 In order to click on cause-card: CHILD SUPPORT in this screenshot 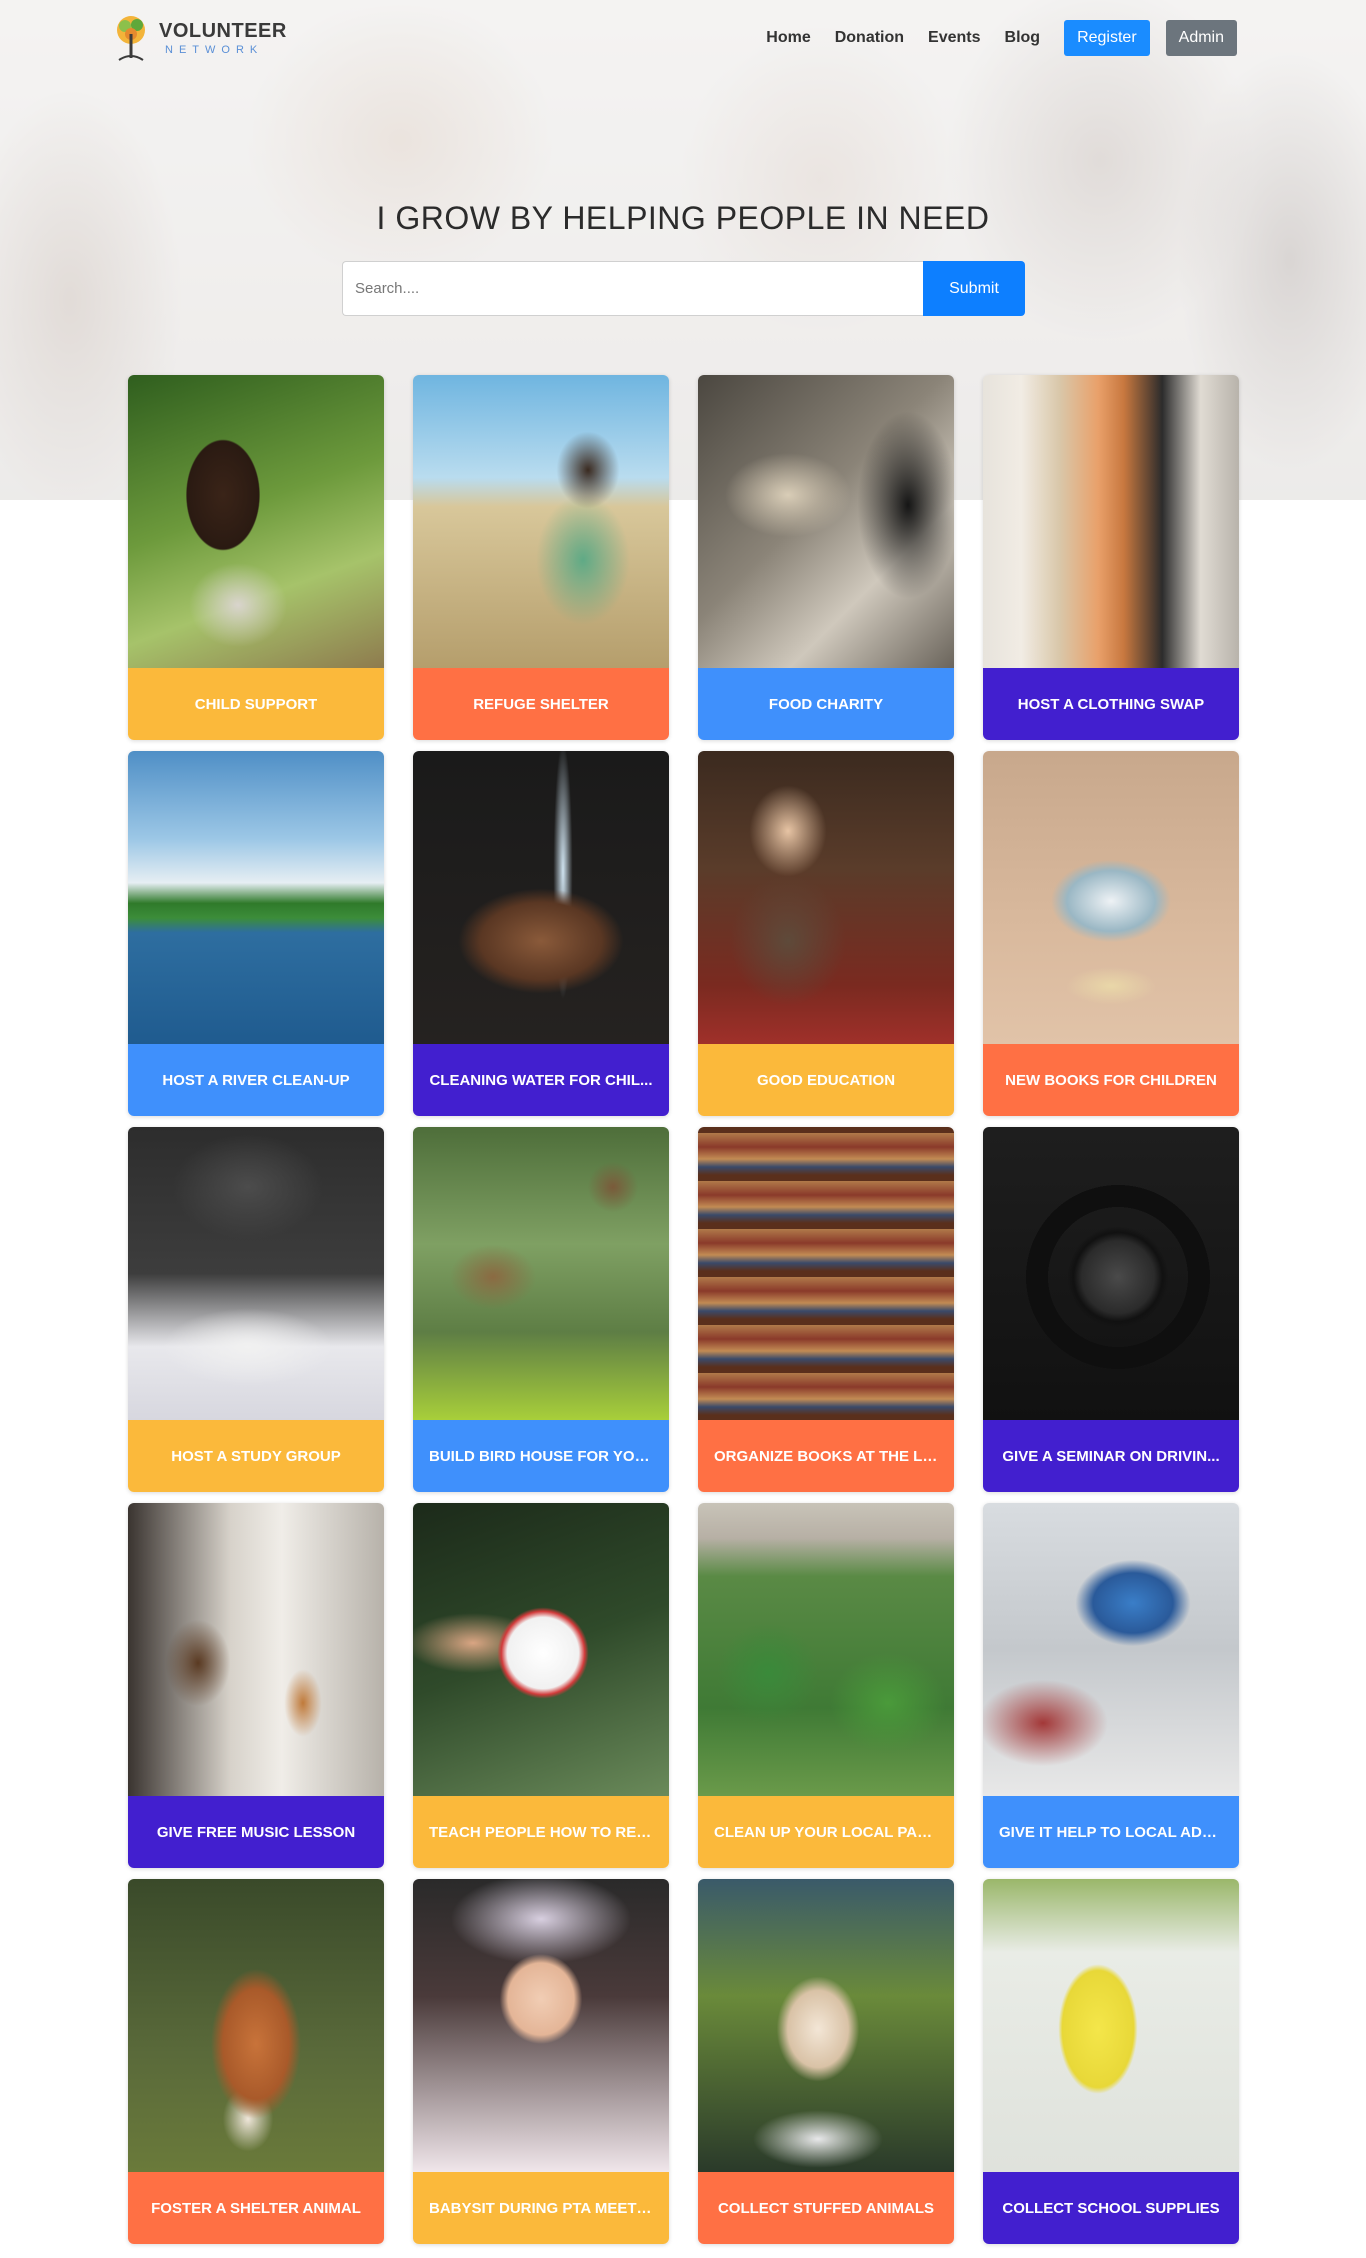, I will do `click(256, 557)`.